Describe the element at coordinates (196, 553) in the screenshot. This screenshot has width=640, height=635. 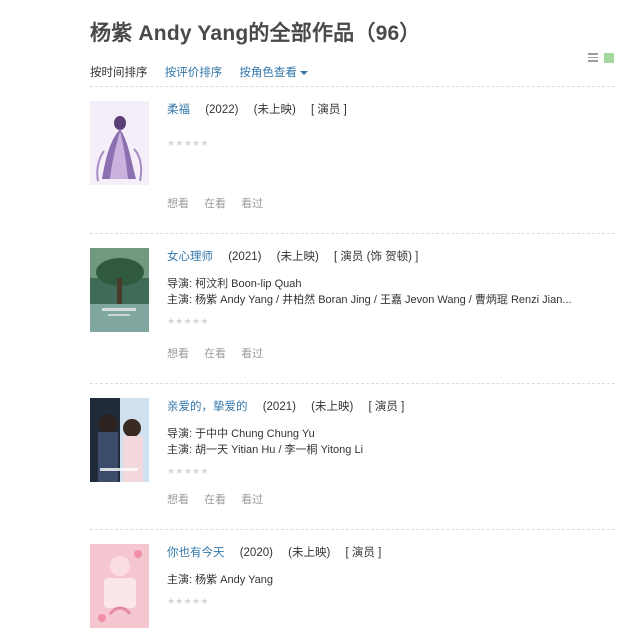
I see `work-title-link: 你也有今天` at that location.